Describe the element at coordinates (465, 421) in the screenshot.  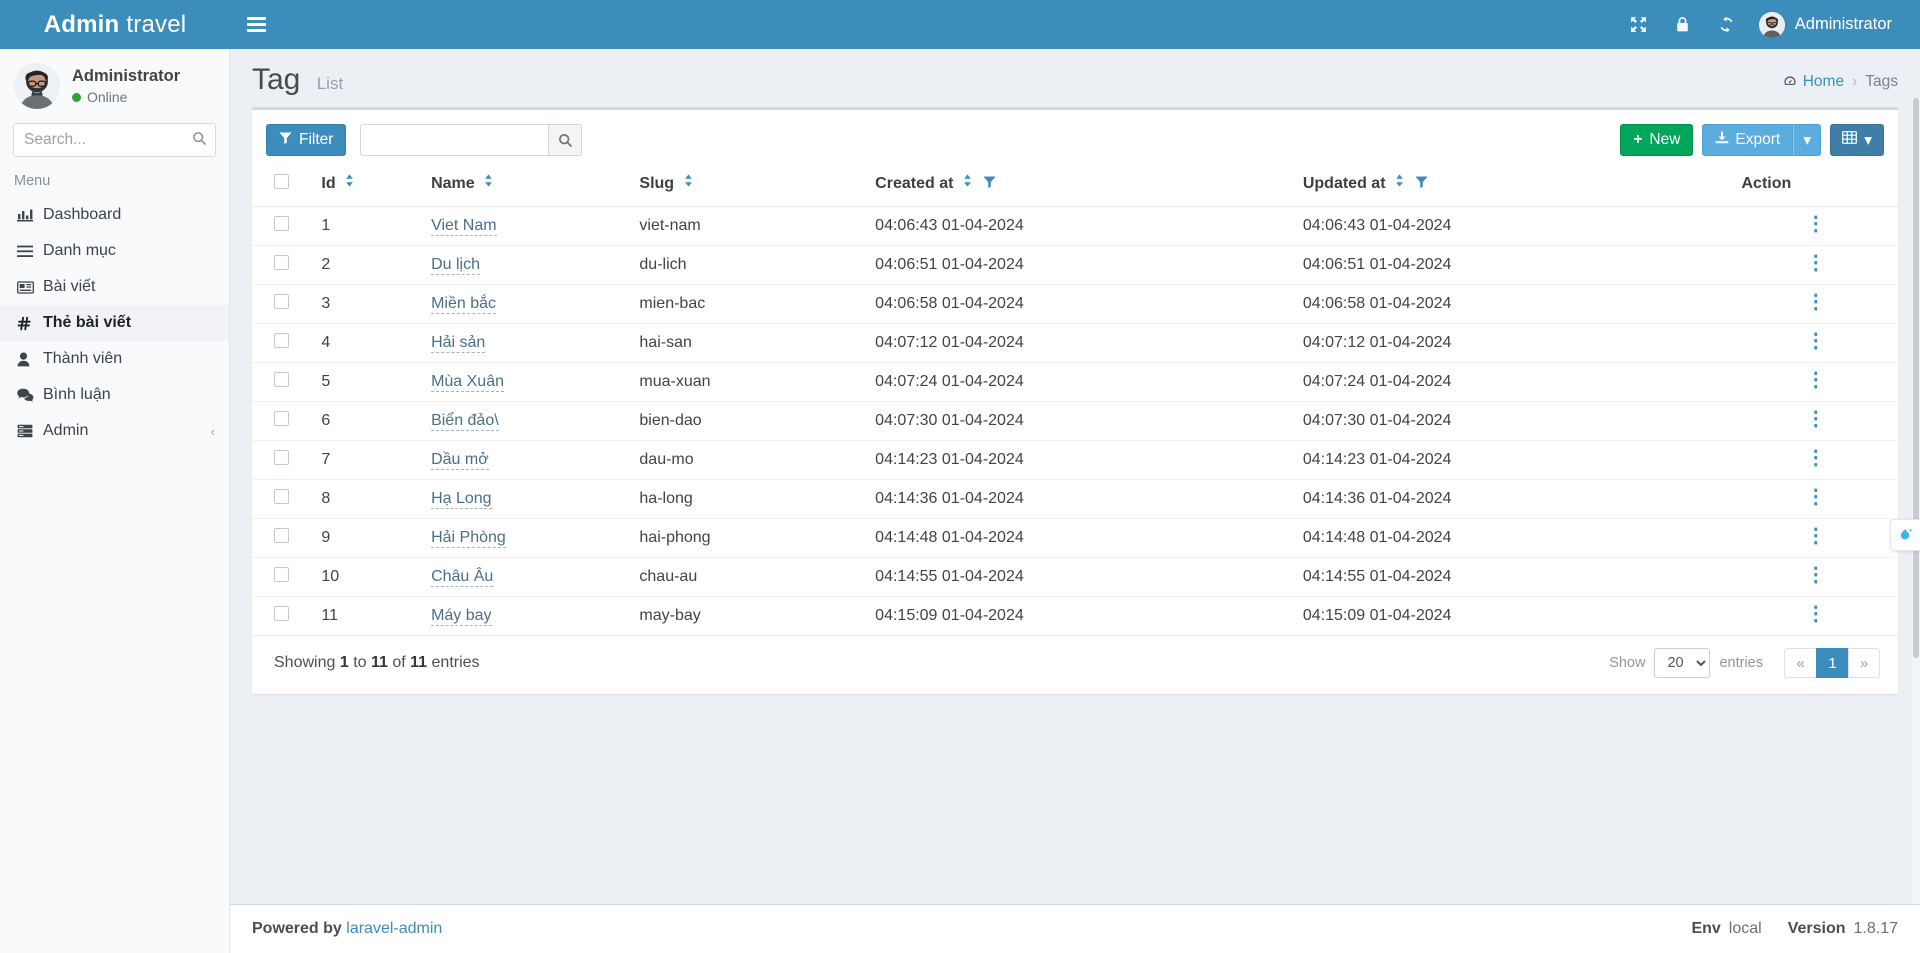
I see `tag-name-link: Biển đảo\` at that location.